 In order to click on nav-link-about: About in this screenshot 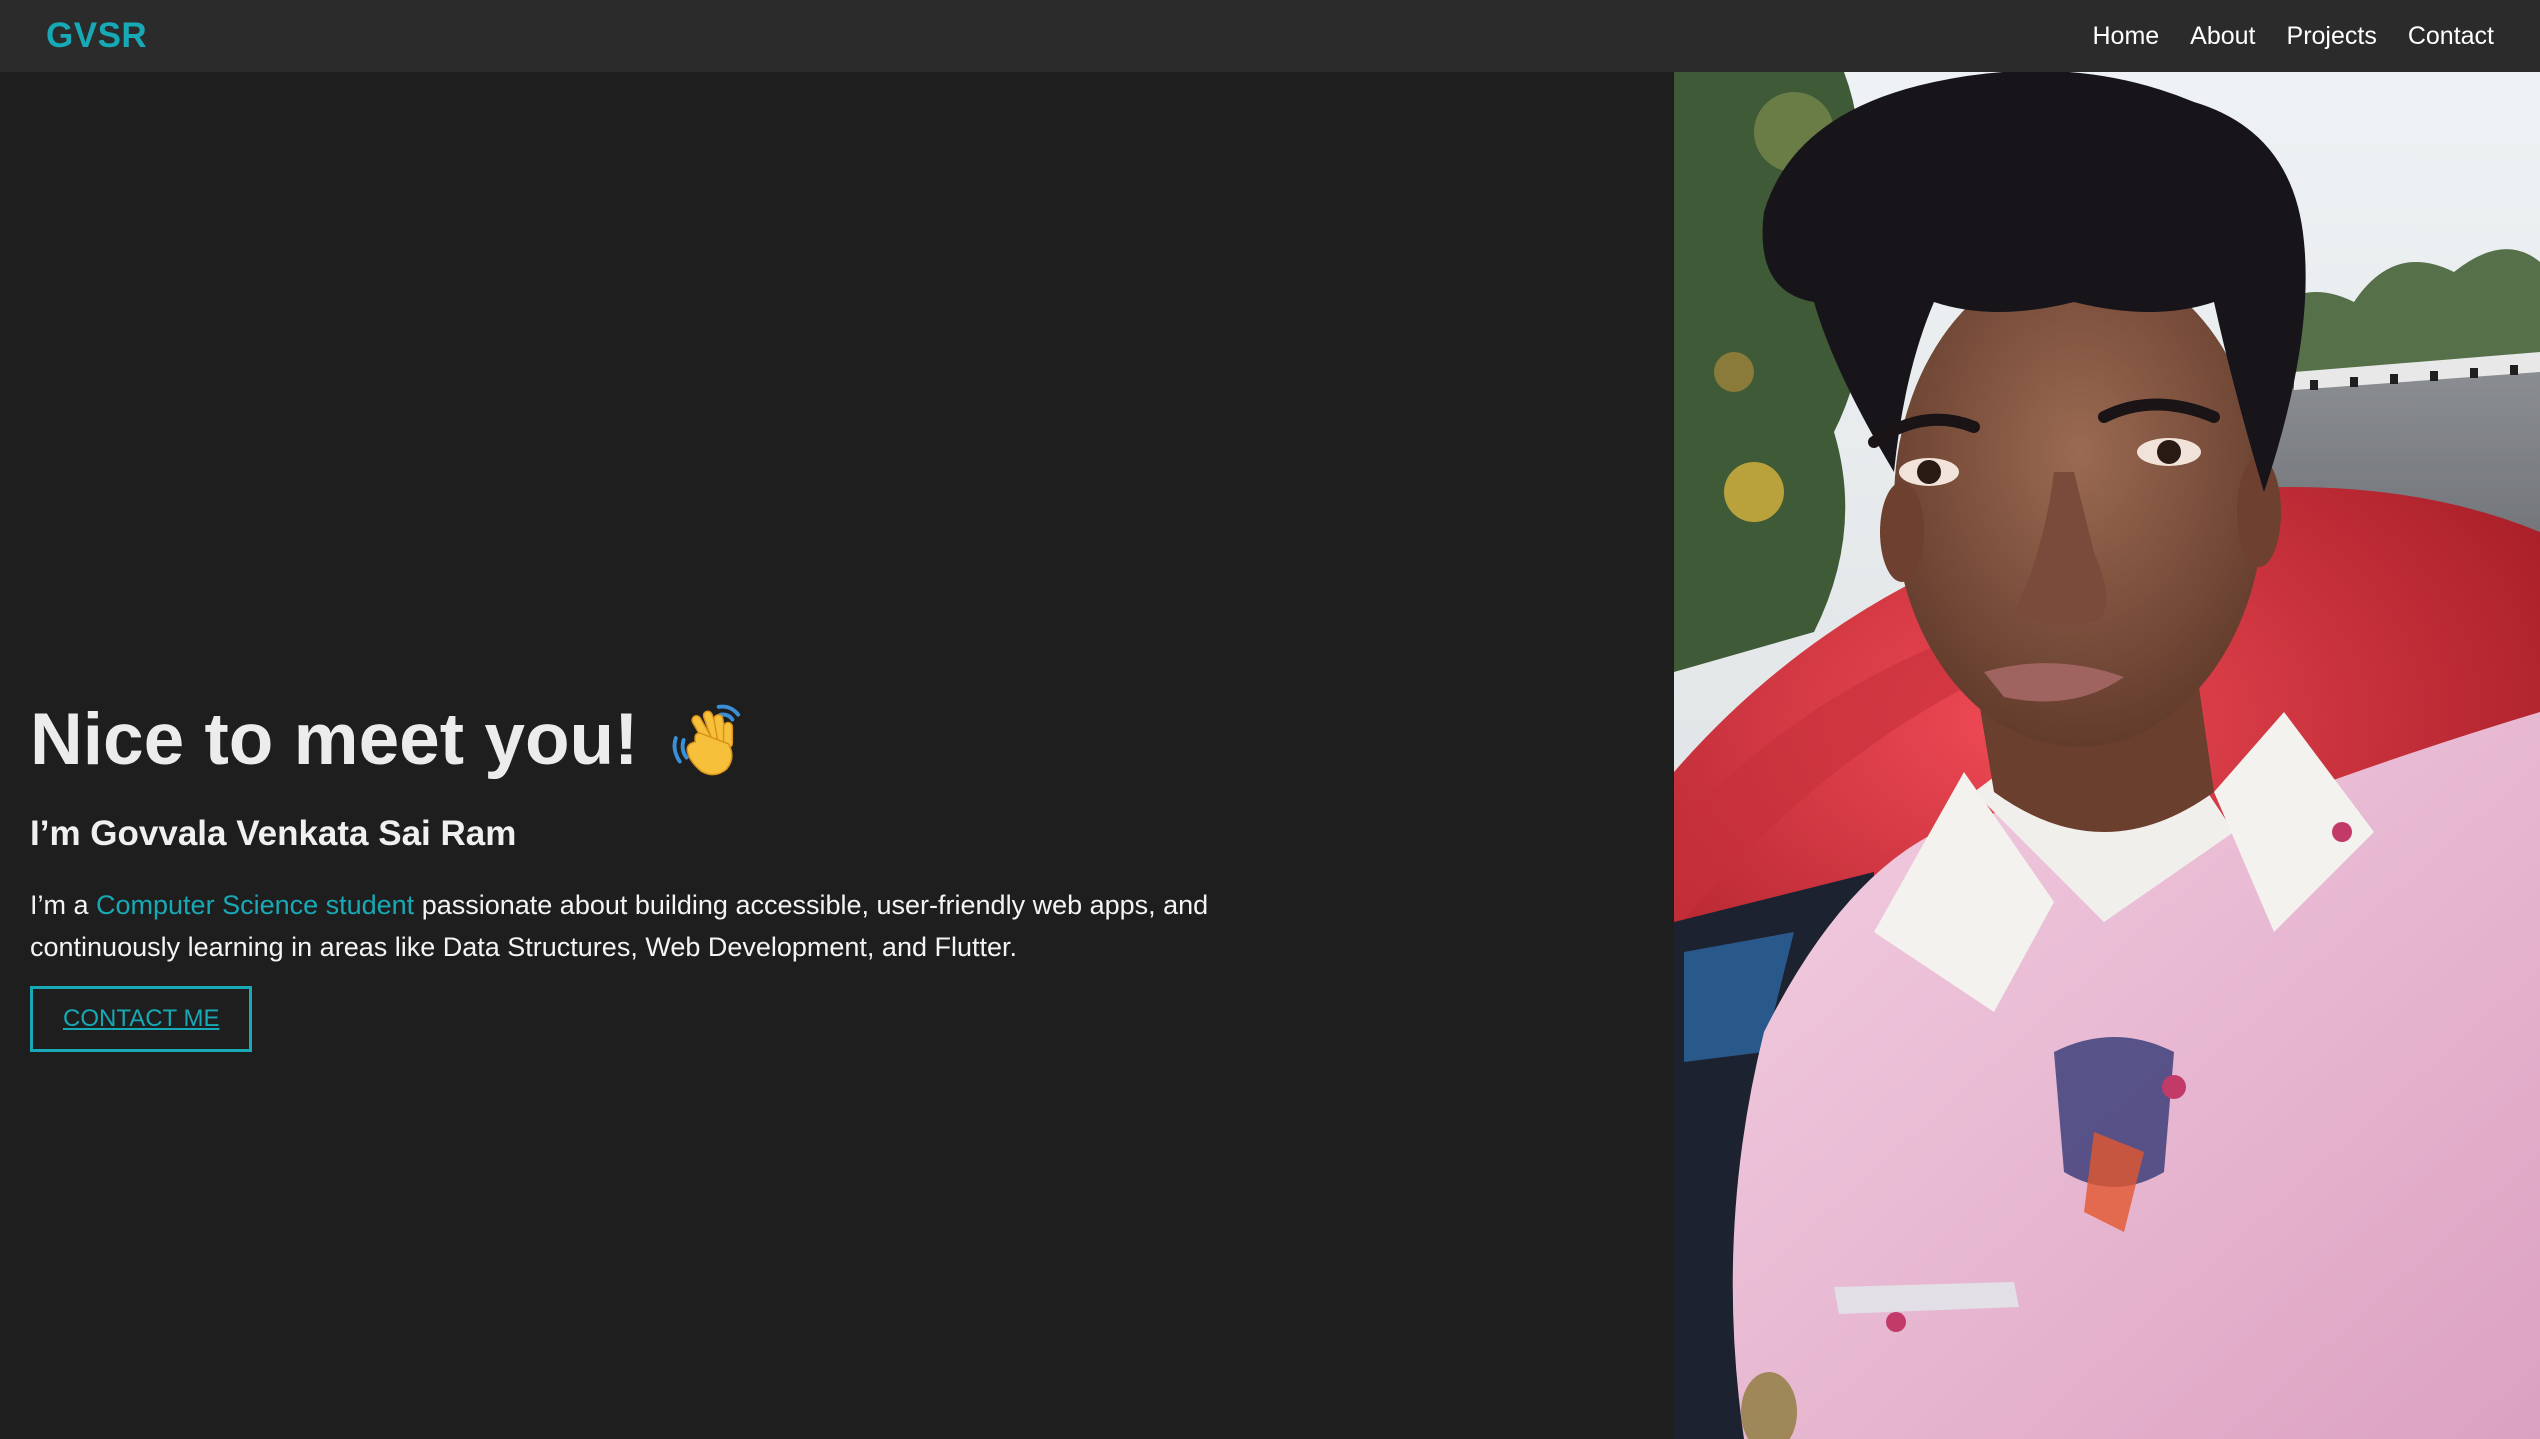, I will do `click(2222, 36)`.